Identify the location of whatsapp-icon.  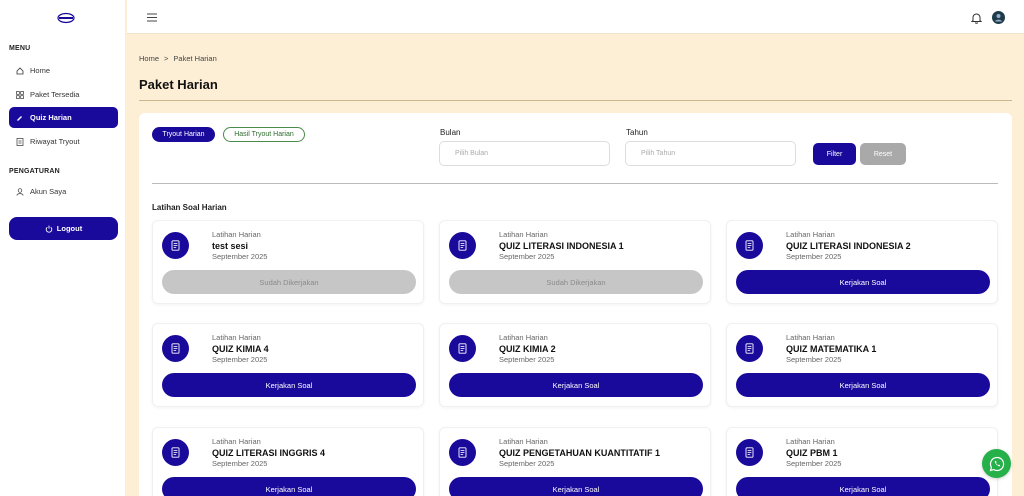
(996, 463).